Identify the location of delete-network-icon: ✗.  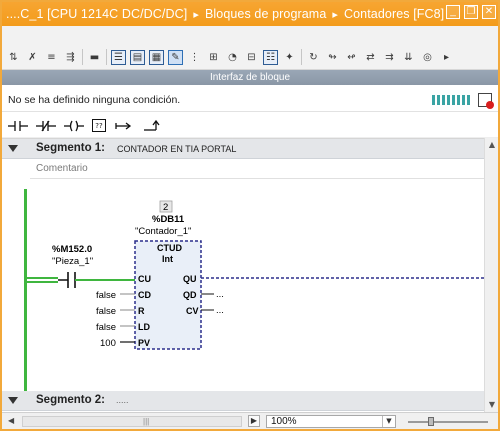
(32, 57).